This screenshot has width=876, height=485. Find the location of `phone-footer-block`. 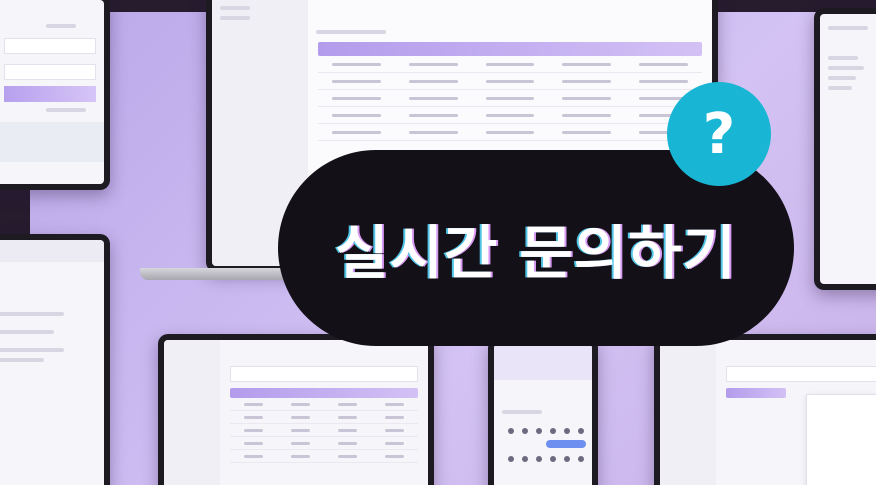

phone-footer-block is located at coordinates (52, 142).